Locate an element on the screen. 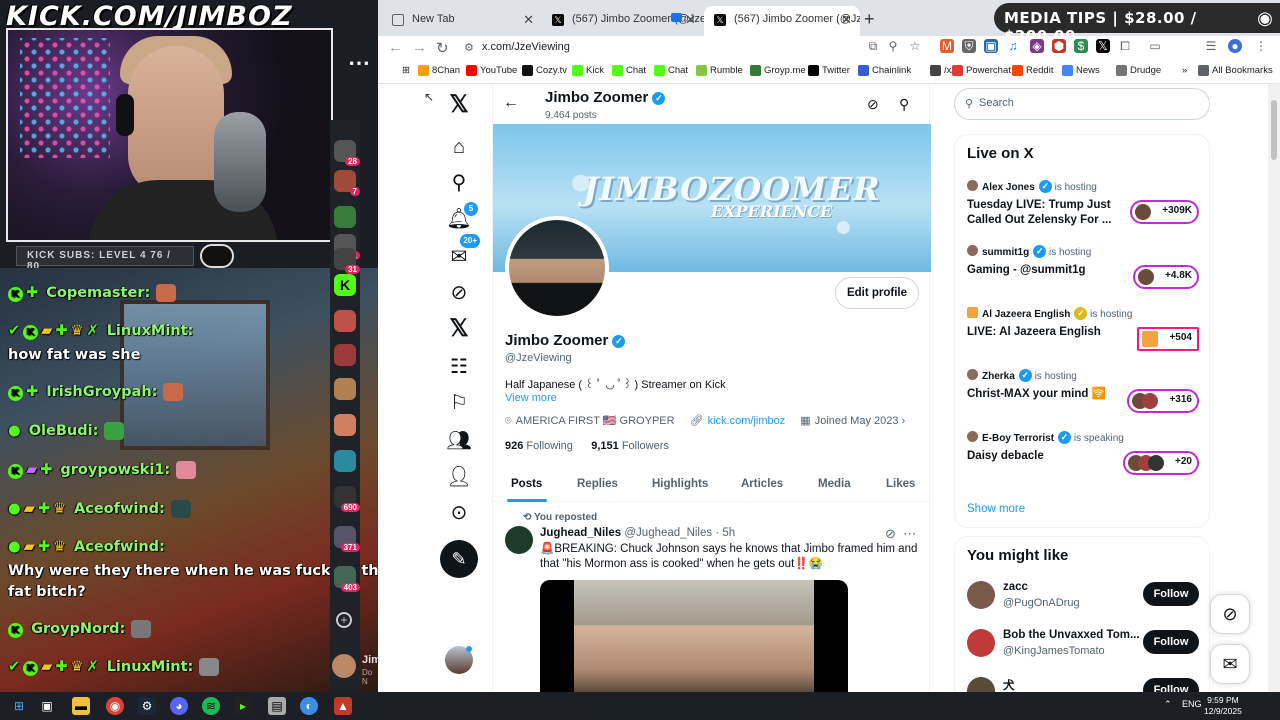 Image resolution: width=1280 pixels, height=720 pixels. audio-extension-icon: ♫ is located at coordinates (1013, 46).